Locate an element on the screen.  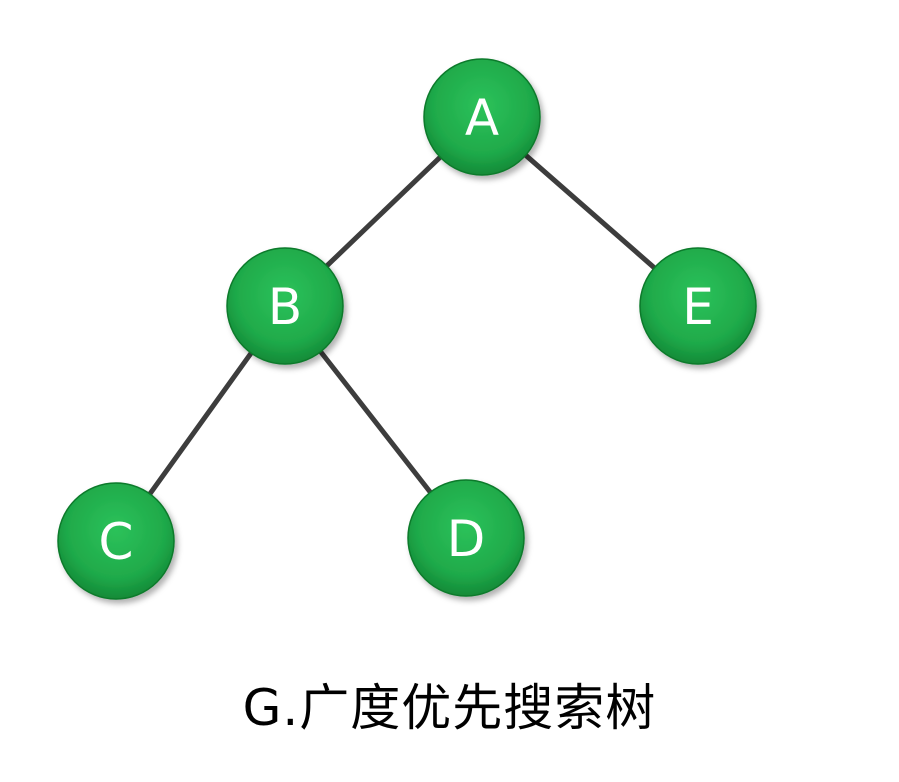
node-D: D is located at coordinates (466, 538).